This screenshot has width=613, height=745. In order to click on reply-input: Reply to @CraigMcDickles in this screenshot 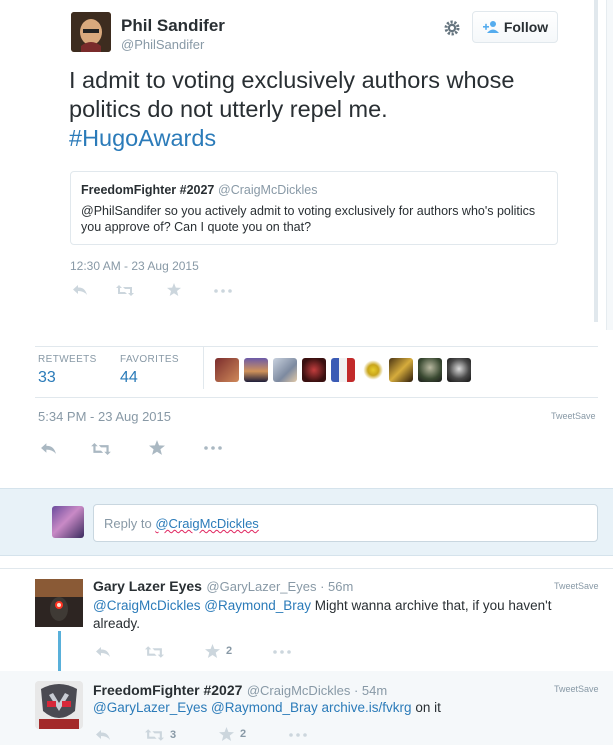, I will do `click(345, 523)`.